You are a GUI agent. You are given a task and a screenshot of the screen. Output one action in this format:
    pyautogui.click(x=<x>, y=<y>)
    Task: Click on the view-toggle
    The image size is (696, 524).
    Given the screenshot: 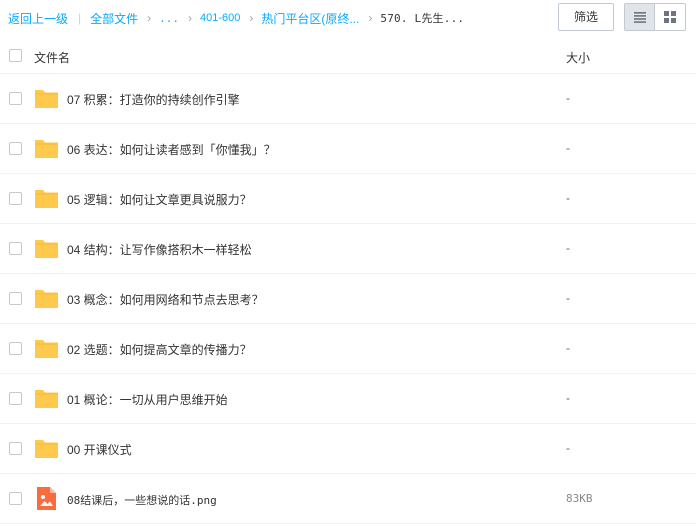 What is the action you would take?
    pyautogui.click(x=655, y=17)
    